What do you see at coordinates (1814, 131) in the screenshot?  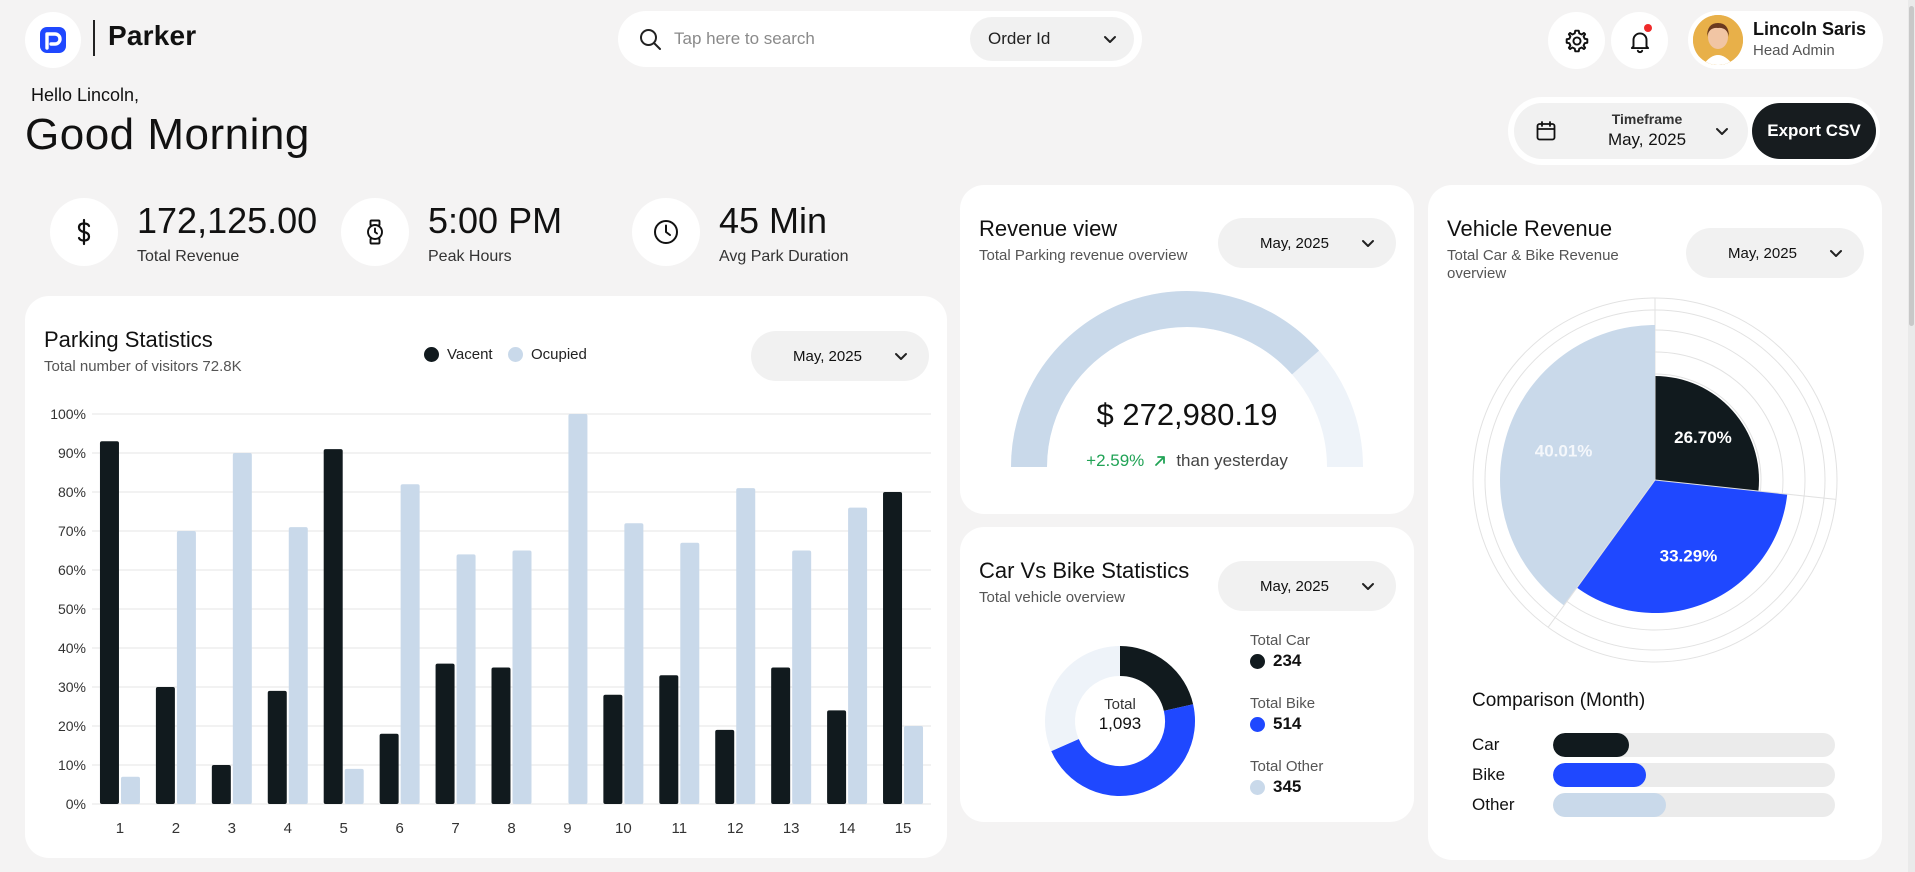 I see `export-csv-button: Export CSV` at bounding box center [1814, 131].